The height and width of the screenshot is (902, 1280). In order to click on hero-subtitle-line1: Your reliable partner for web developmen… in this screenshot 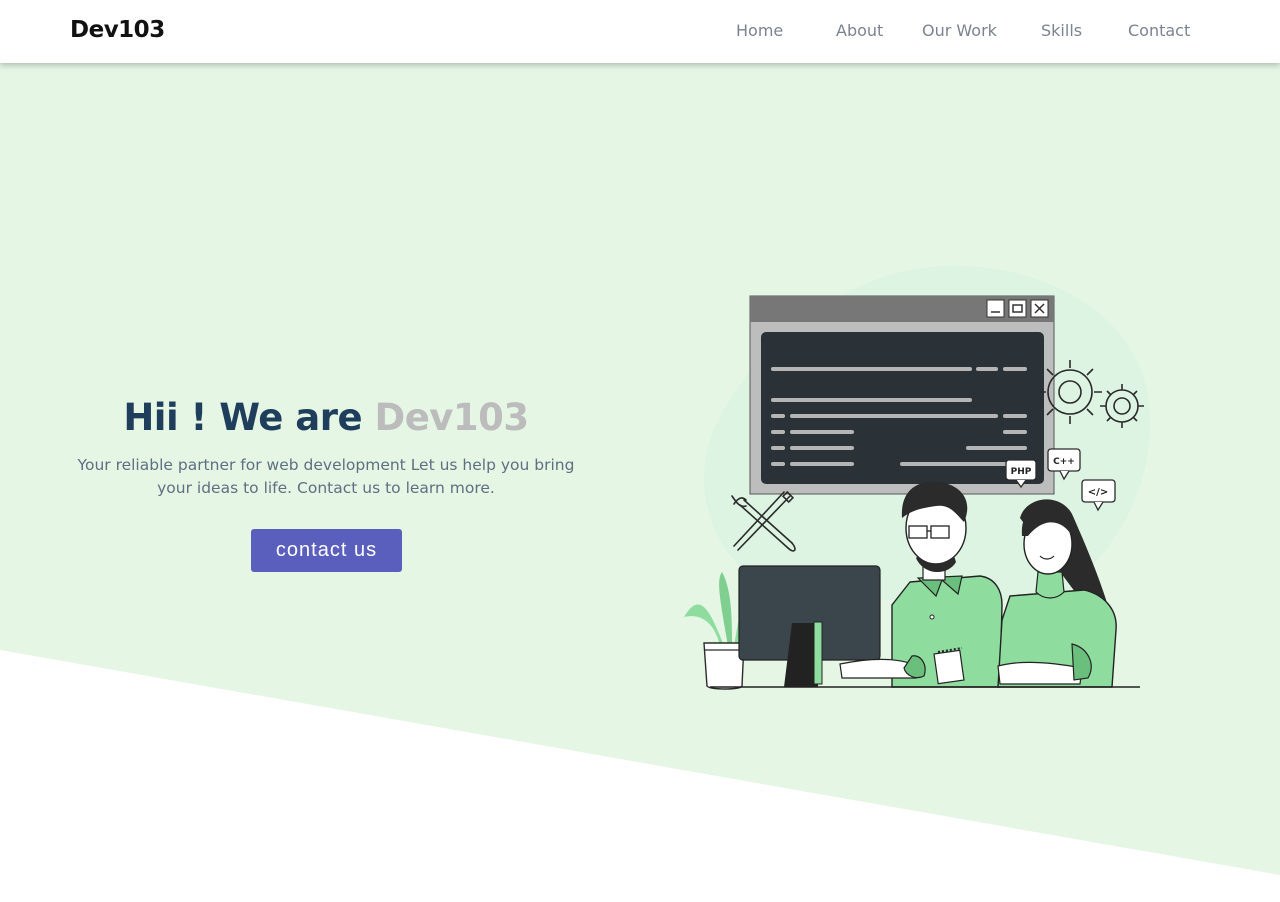, I will do `click(326, 465)`.